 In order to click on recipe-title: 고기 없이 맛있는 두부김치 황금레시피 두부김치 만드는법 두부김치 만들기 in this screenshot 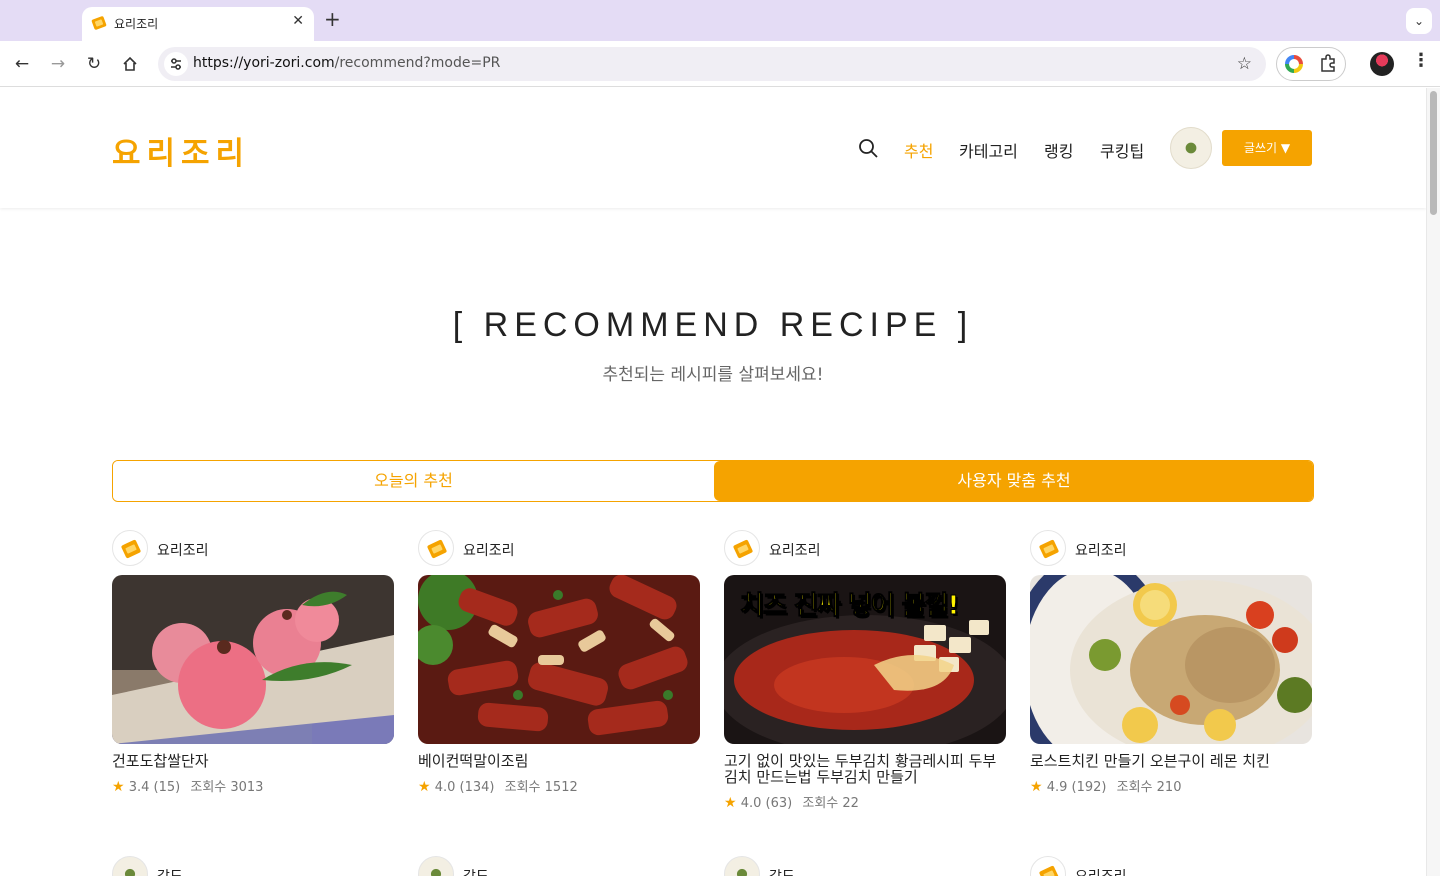, I will do `click(865, 769)`.